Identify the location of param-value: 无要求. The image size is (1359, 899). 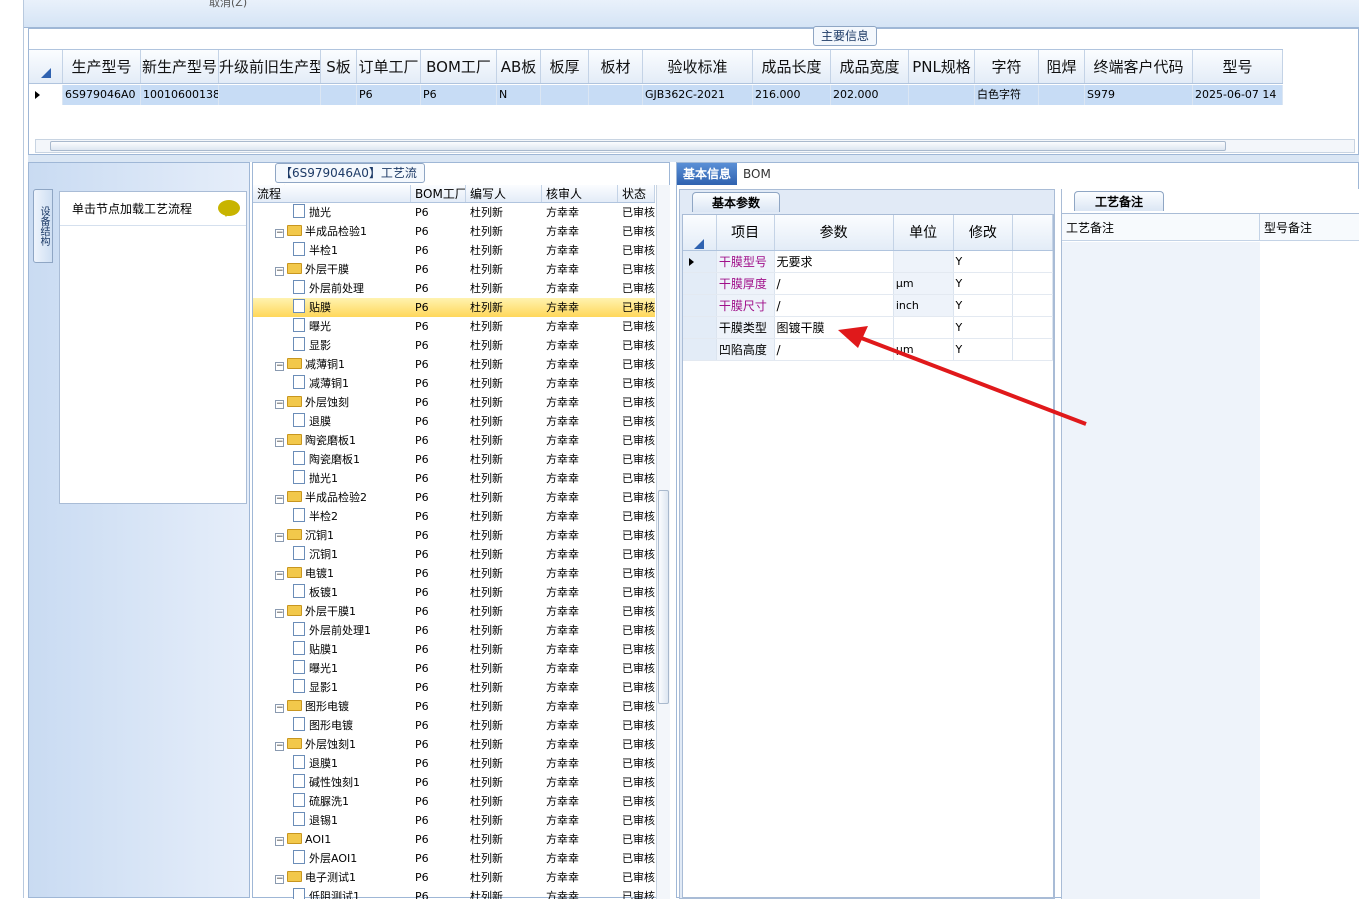
(834, 261).